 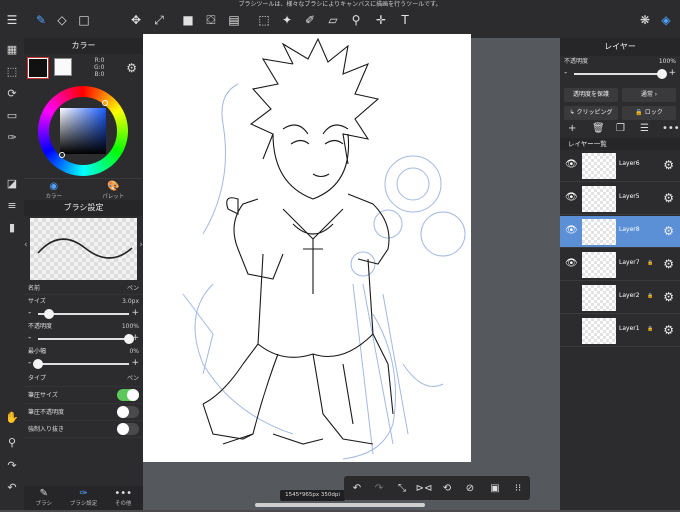 What do you see at coordinates (672, 73) in the screenshot?
I see `layer-opacity-plus-button: +` at bounding box center [672, 73].